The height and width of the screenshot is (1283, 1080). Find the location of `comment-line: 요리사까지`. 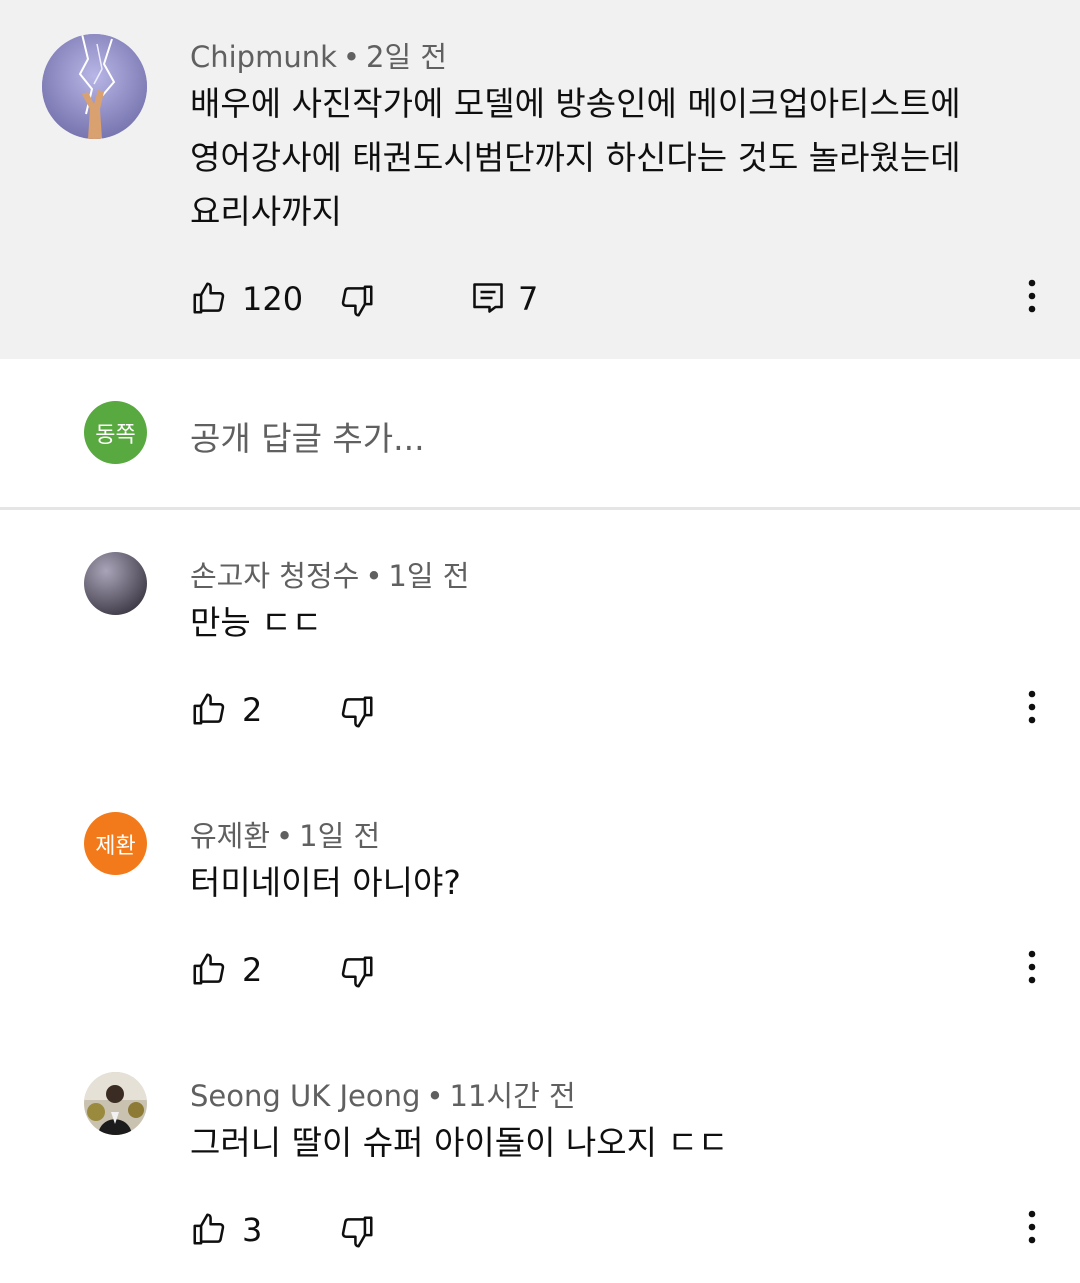

comment-line: 요리사까지 is located at coordinates (266, 211).